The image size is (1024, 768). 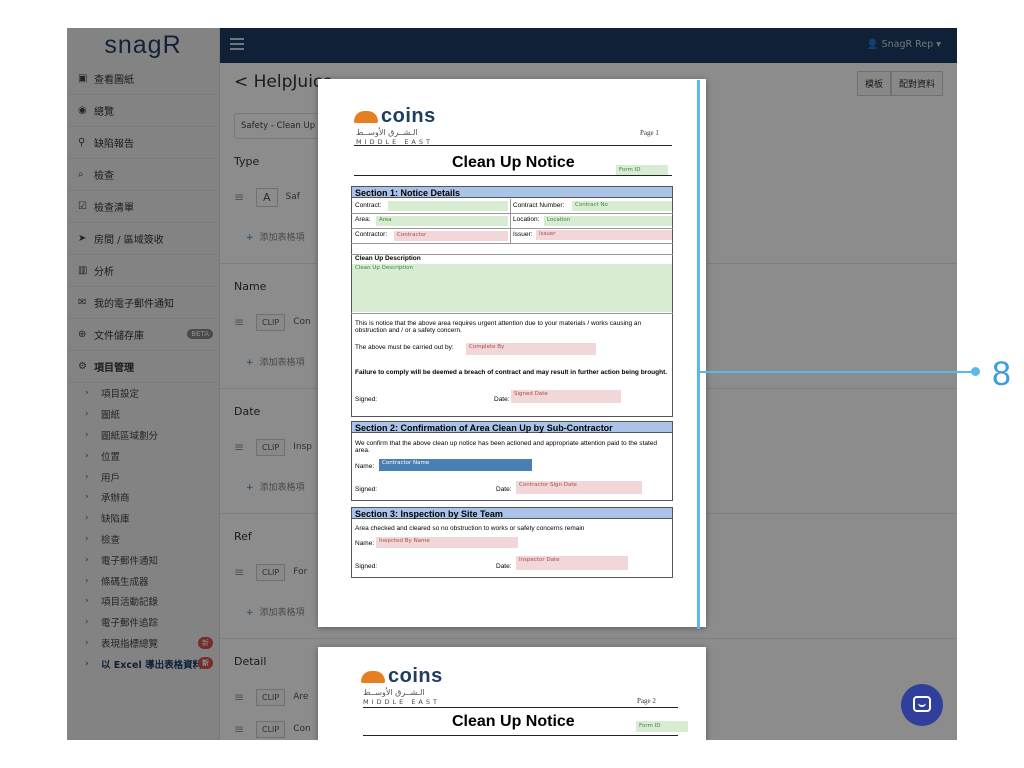 I want to click on chat-icon, so click(x=922, y=704).